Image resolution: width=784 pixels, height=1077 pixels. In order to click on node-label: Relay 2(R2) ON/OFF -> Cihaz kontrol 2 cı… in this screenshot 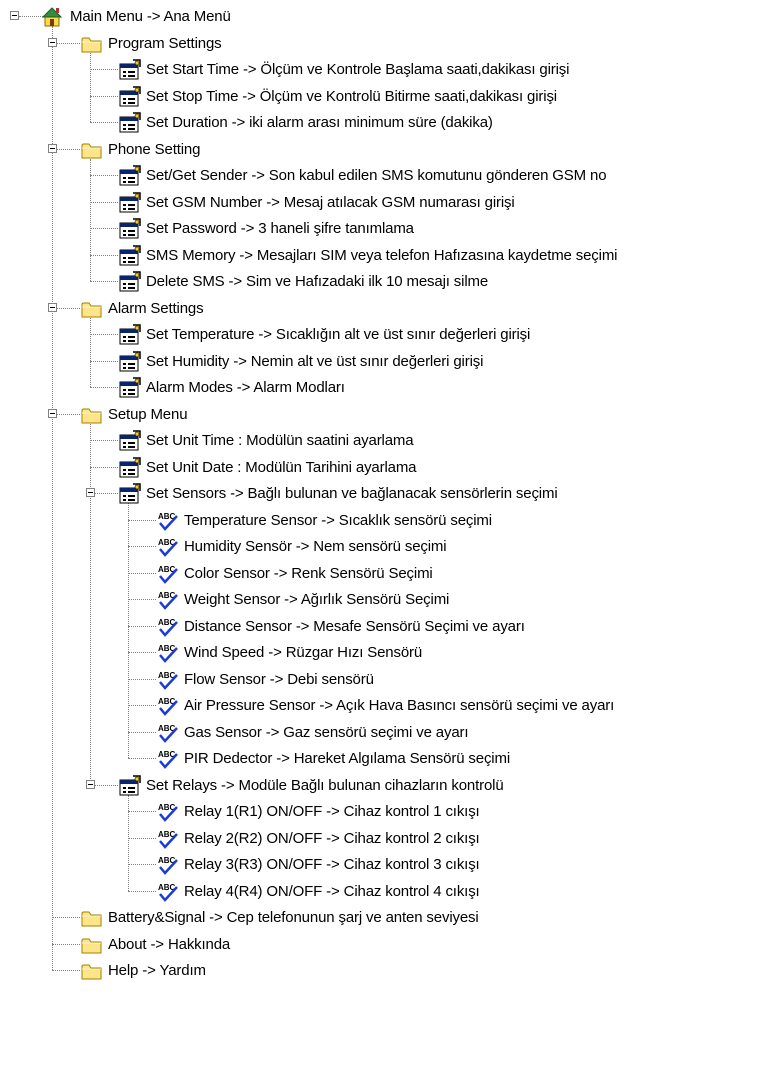, I will do `click(332, 838)`.